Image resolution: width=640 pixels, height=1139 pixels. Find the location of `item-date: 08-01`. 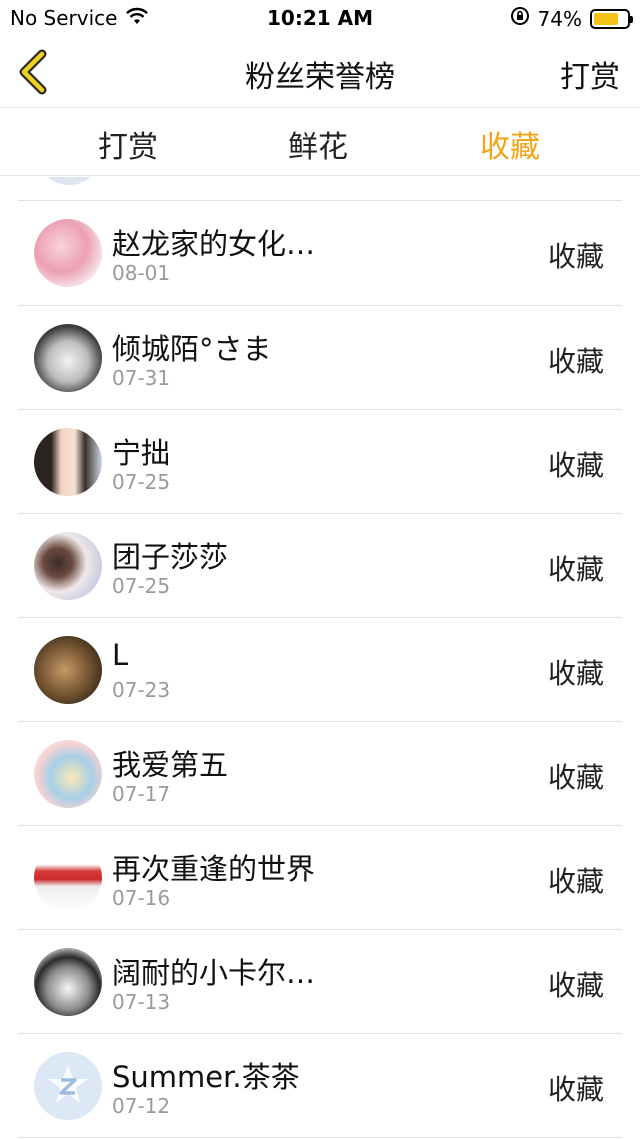

item-date: 08-01 is located at coordinates (141, 273).